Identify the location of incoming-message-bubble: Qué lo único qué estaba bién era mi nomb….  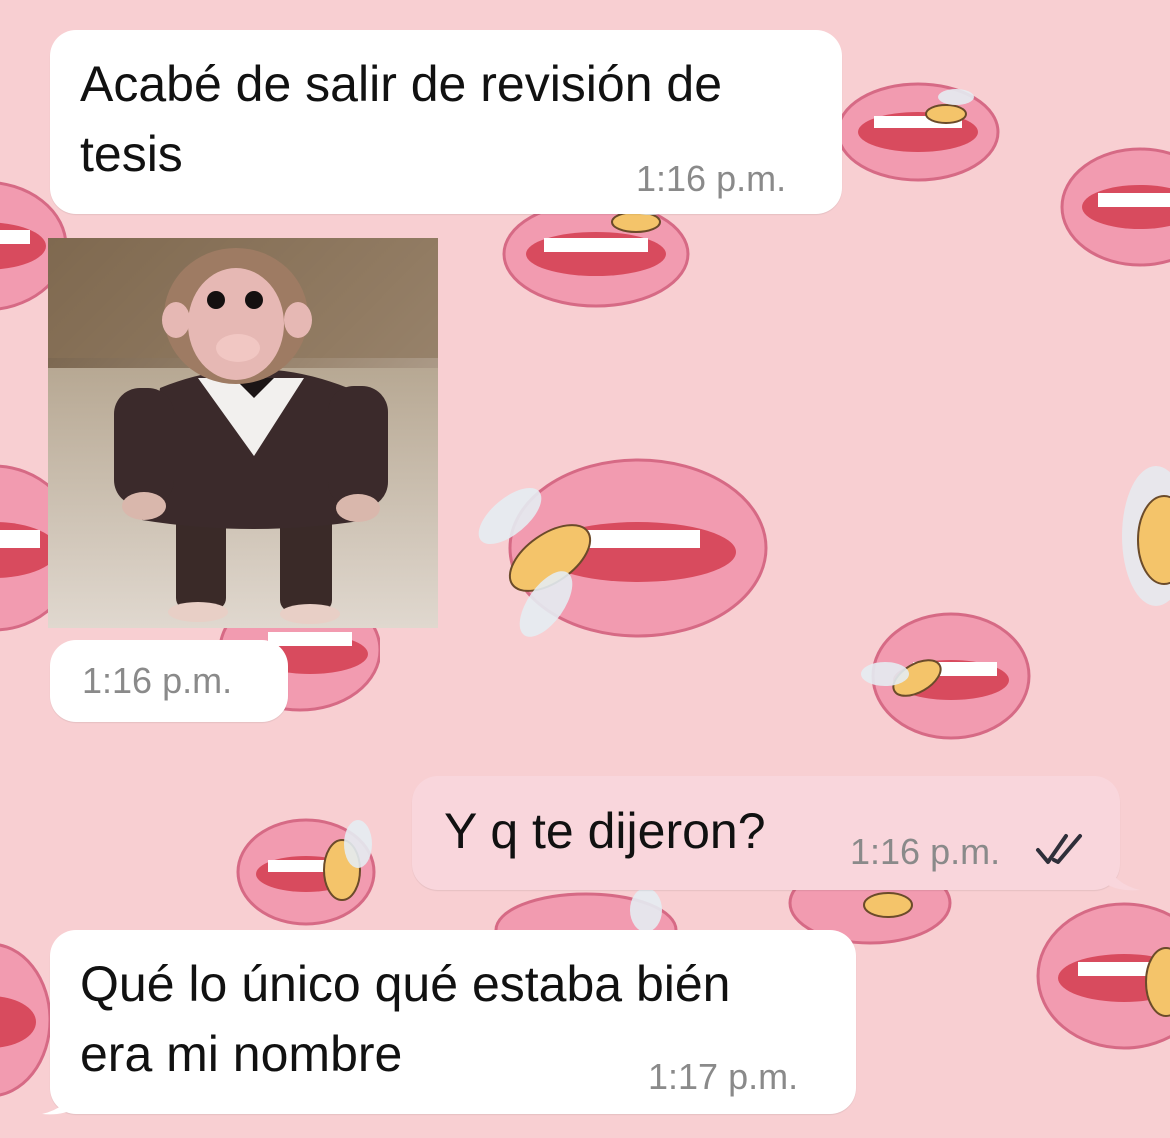
(453, 1022).